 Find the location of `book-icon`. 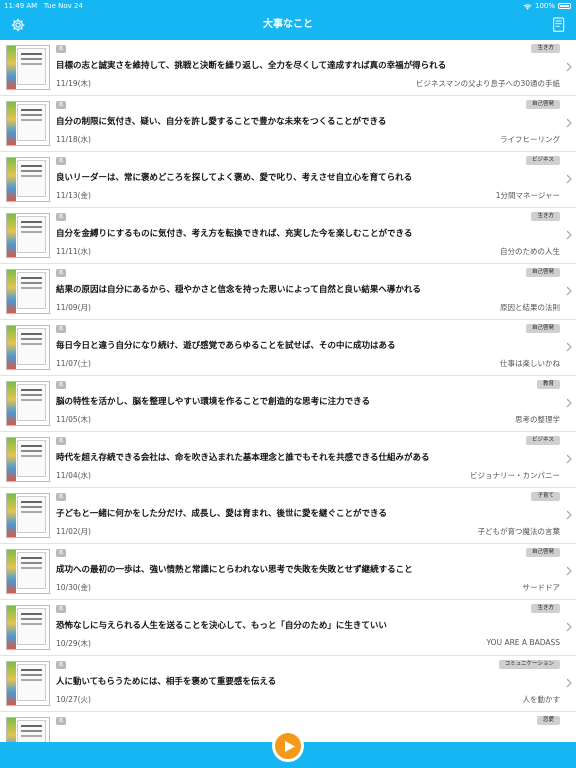

book-icon is located at coordinates (559, 25).